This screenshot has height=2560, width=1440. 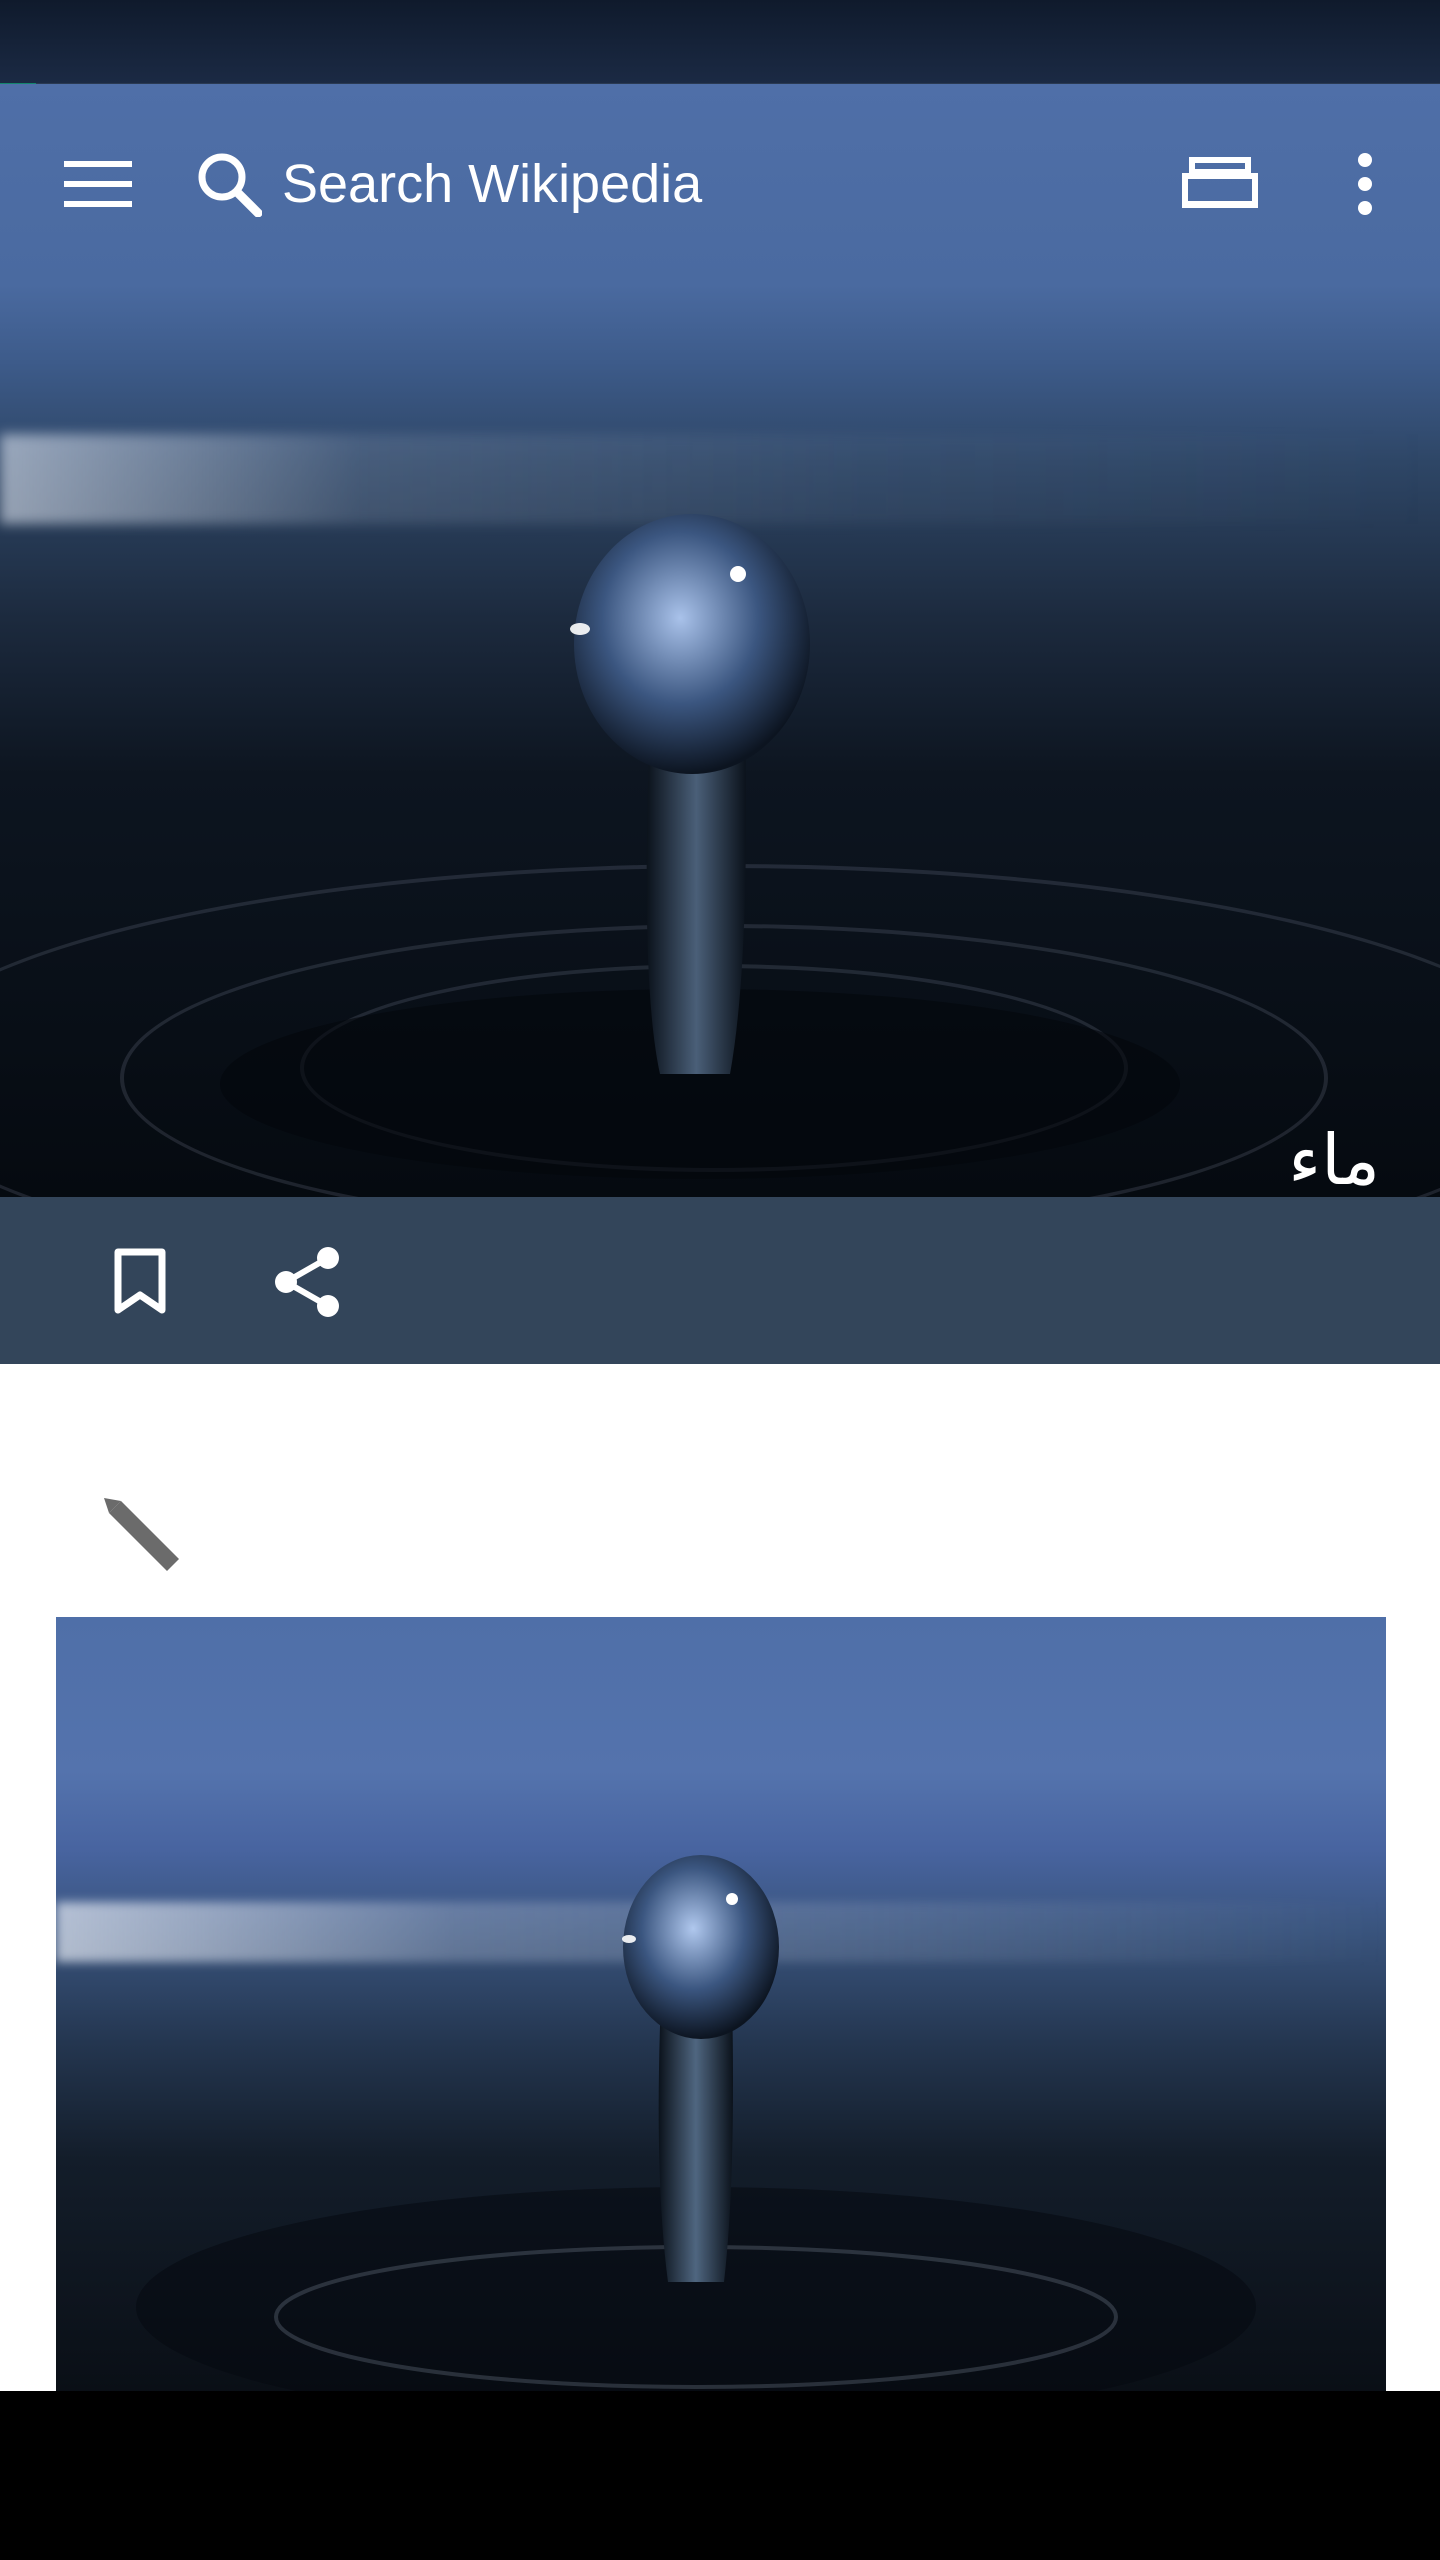 I want to click on system-navigation-bar, so click(x=720, y=2475).